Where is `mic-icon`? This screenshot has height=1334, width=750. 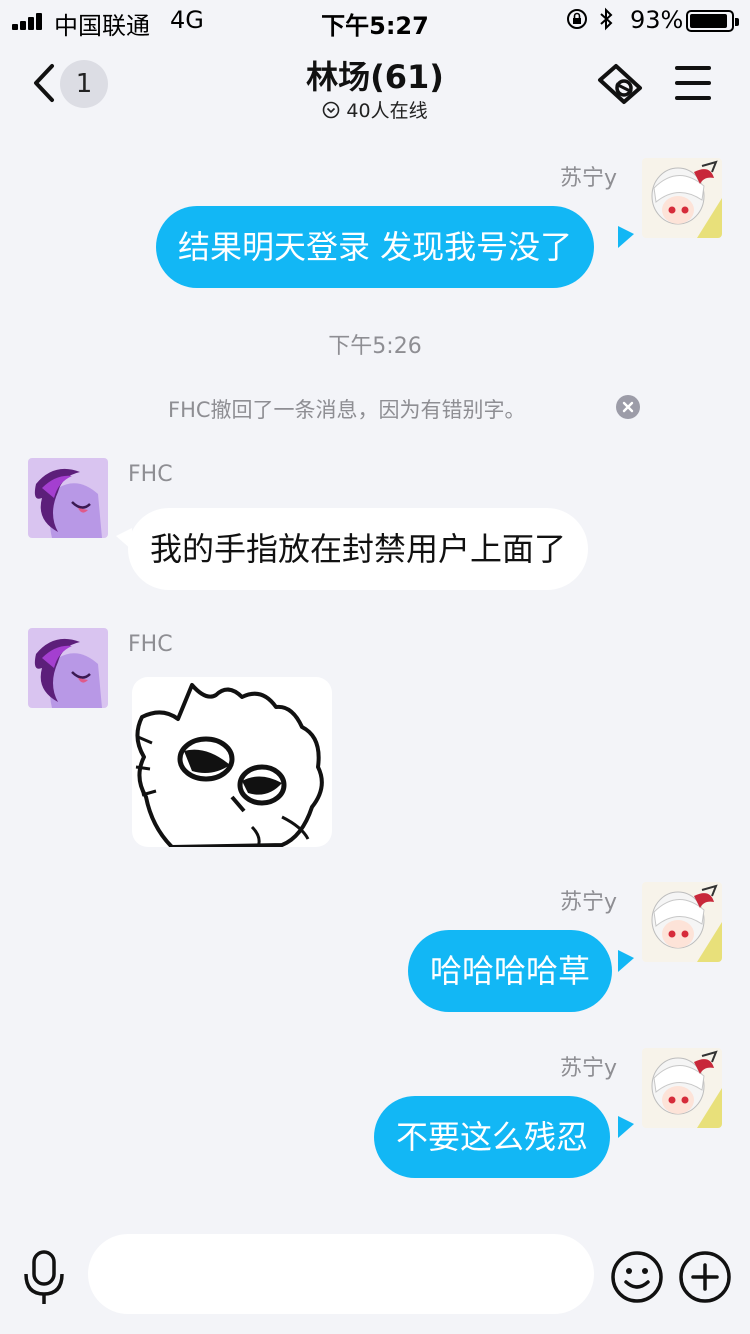 mic-icon is located at coordinates (44, 1278).